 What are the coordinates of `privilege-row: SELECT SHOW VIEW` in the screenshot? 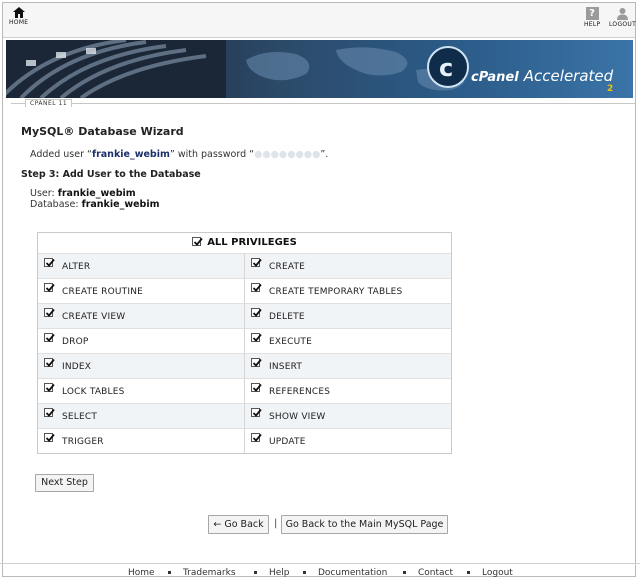 It's located at (244, 416).